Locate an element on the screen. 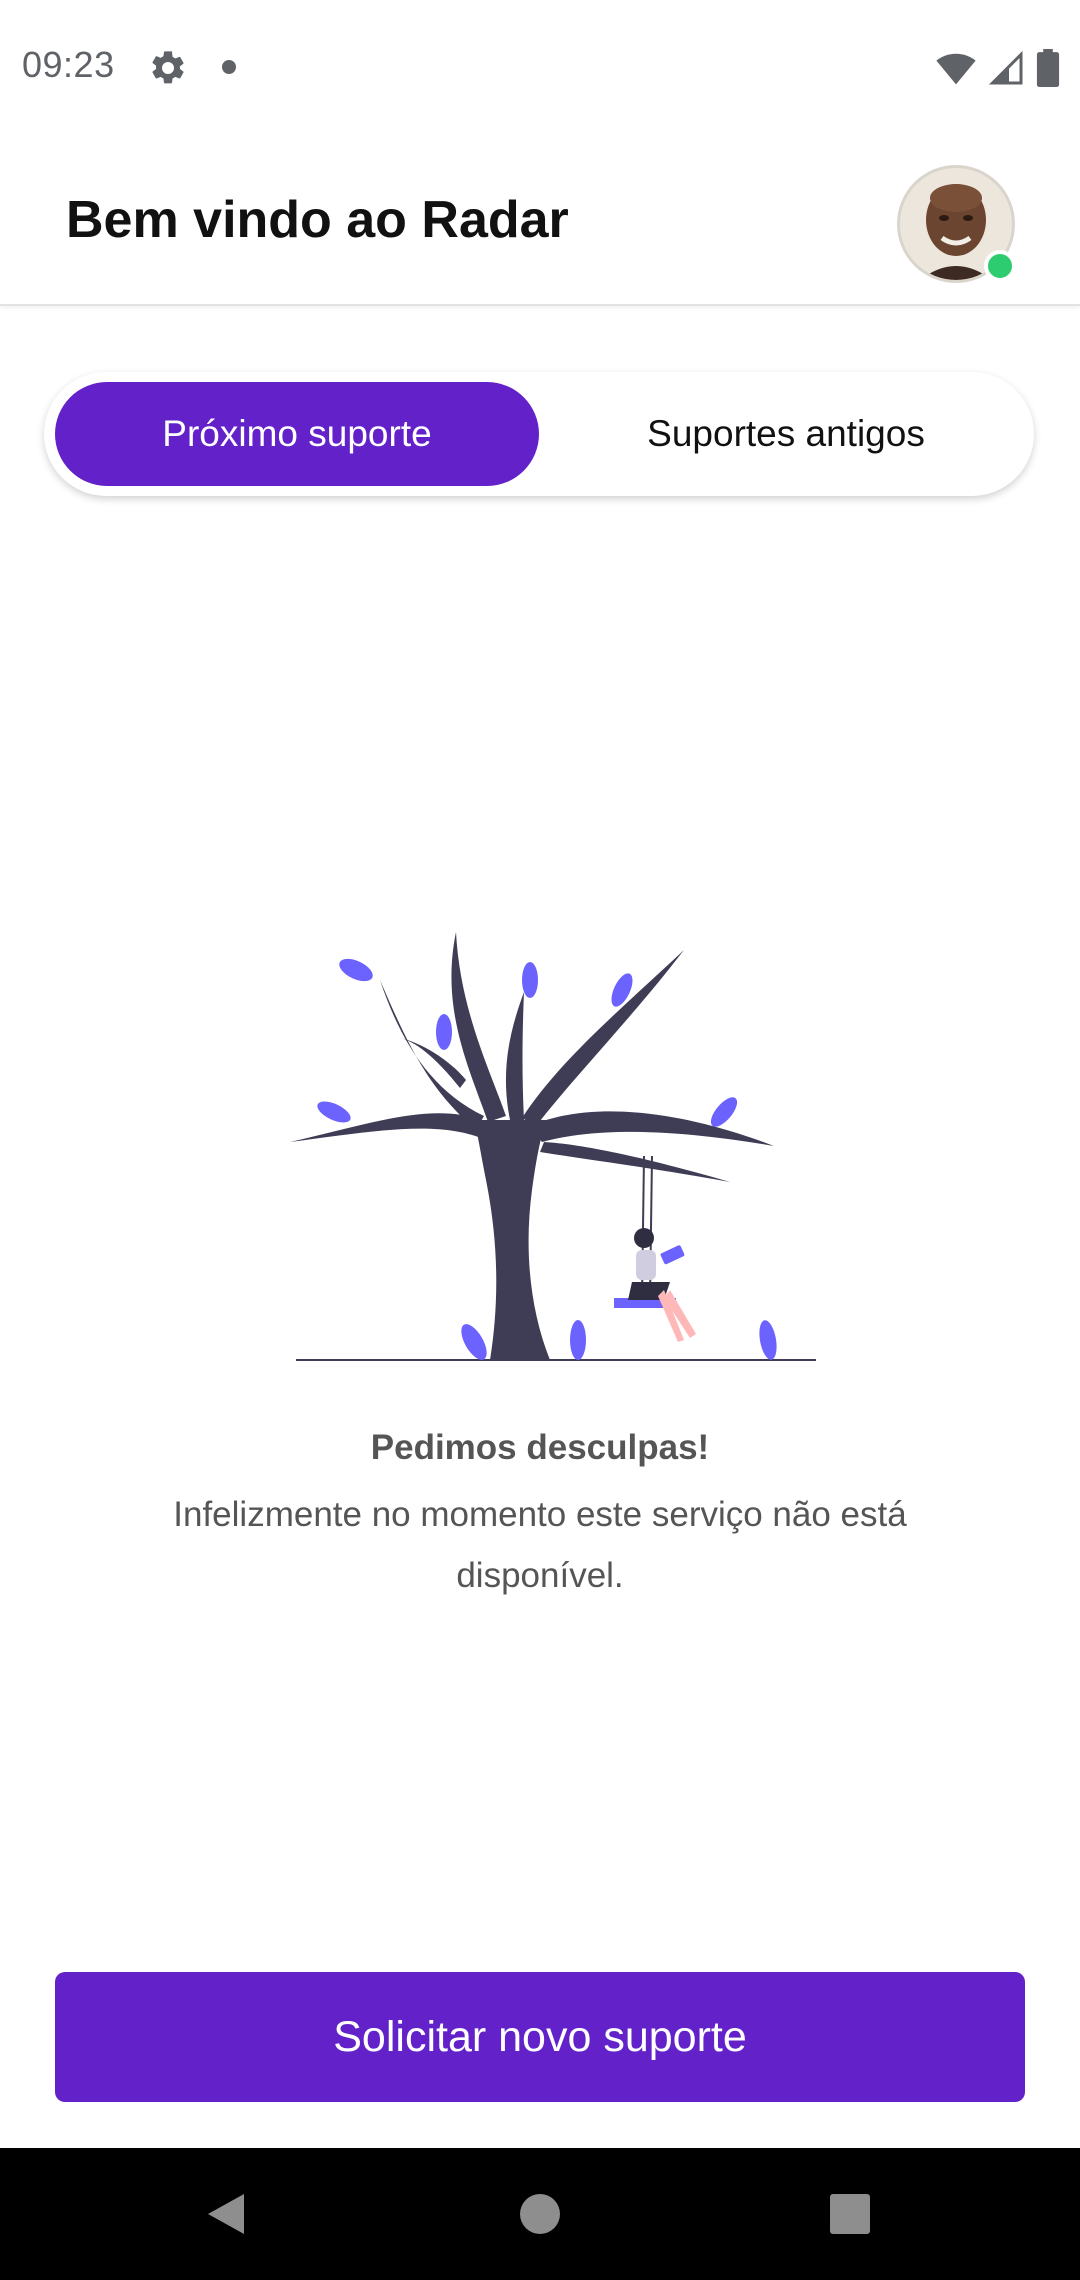 The image size is (1080, 2280). notification-dot-icon is located at coordinates (229, 67).